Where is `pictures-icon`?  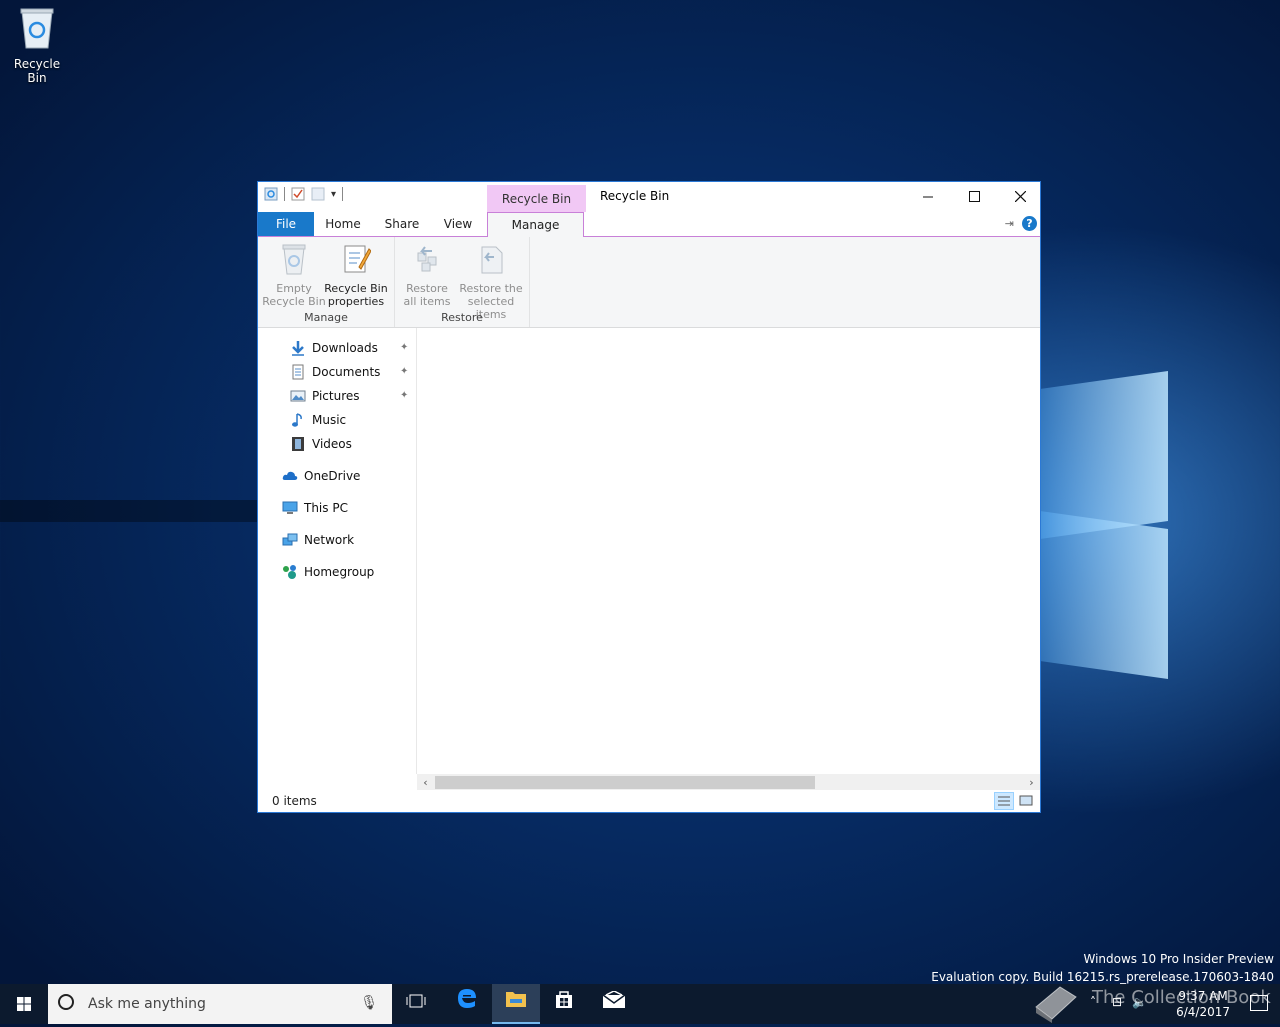 pictures-icon is located at coordinates (298, 396).